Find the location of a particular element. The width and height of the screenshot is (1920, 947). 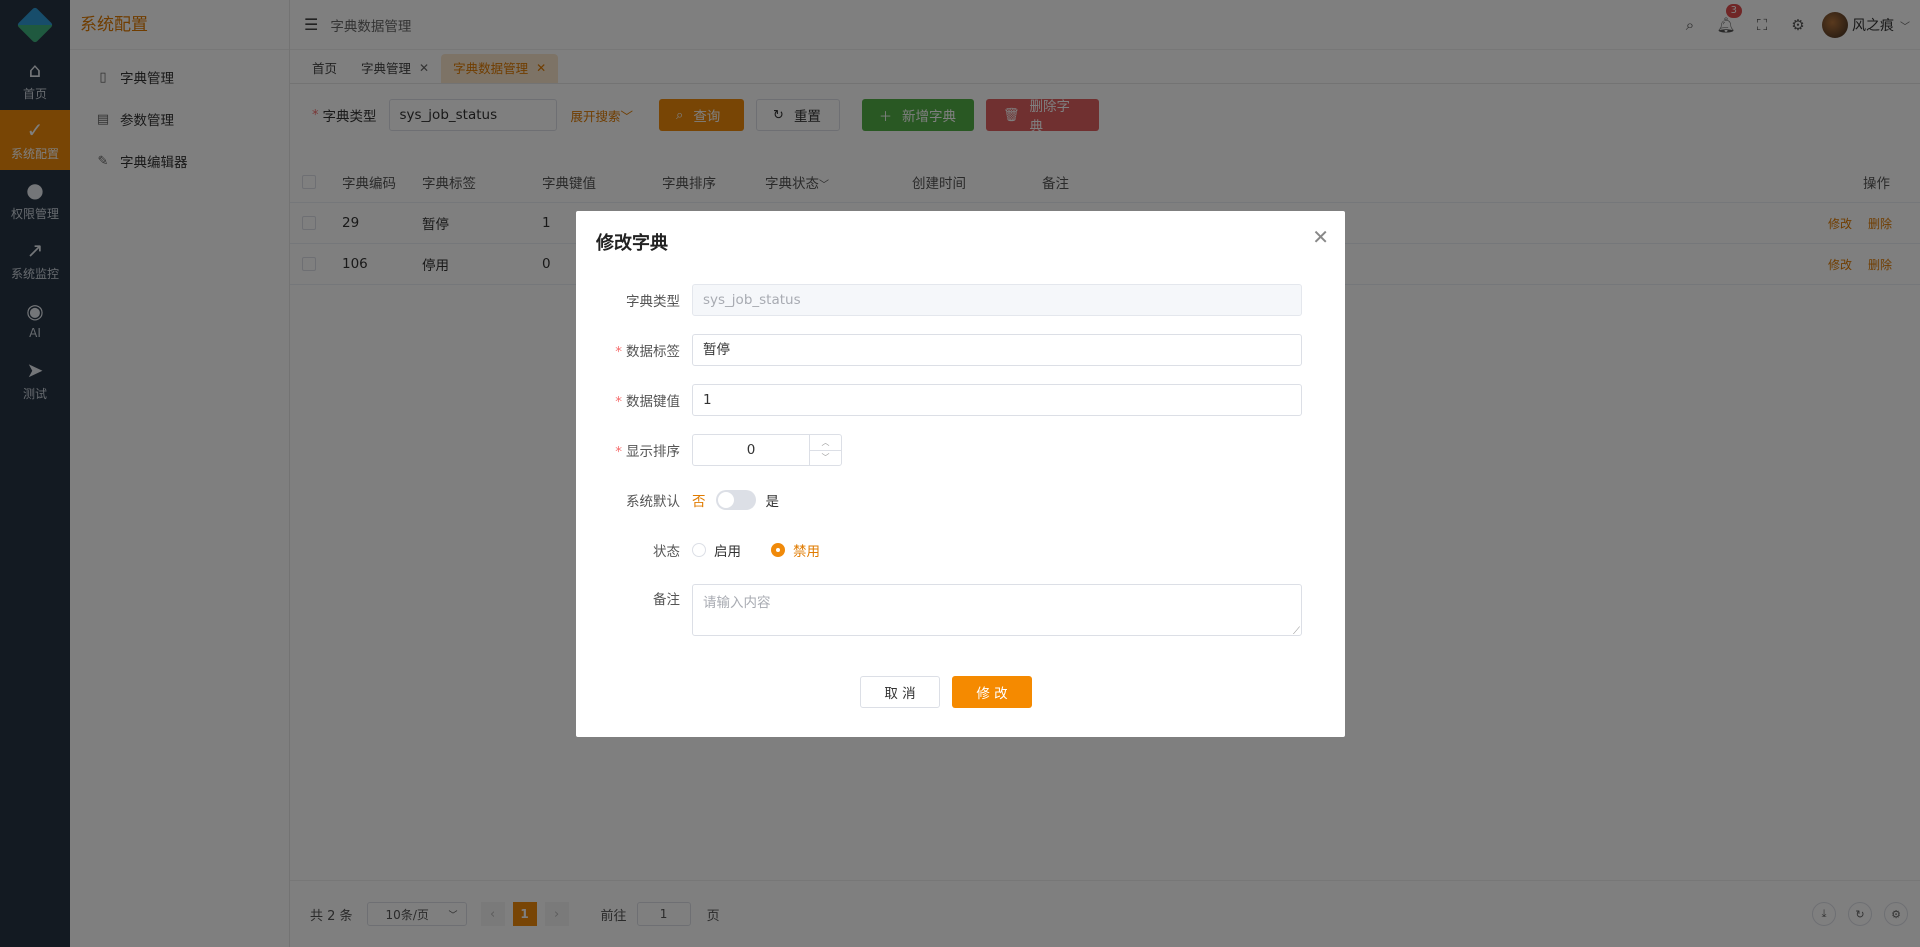

switch-on-label: 是 is located at coordinates (773, 500).